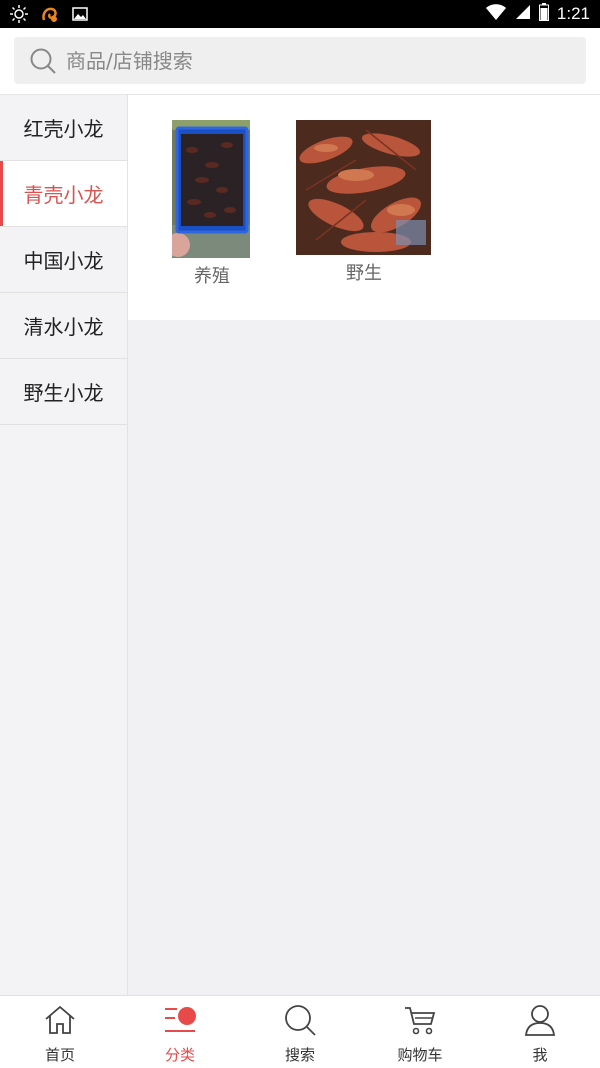  I want to click on search-input, so click(306, 60).